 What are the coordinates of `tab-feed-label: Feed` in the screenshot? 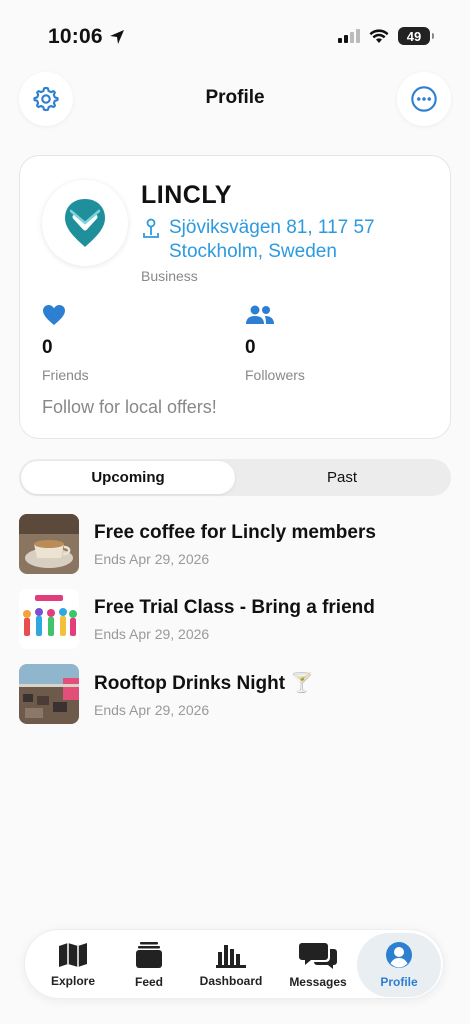 It's located at (148, 982).